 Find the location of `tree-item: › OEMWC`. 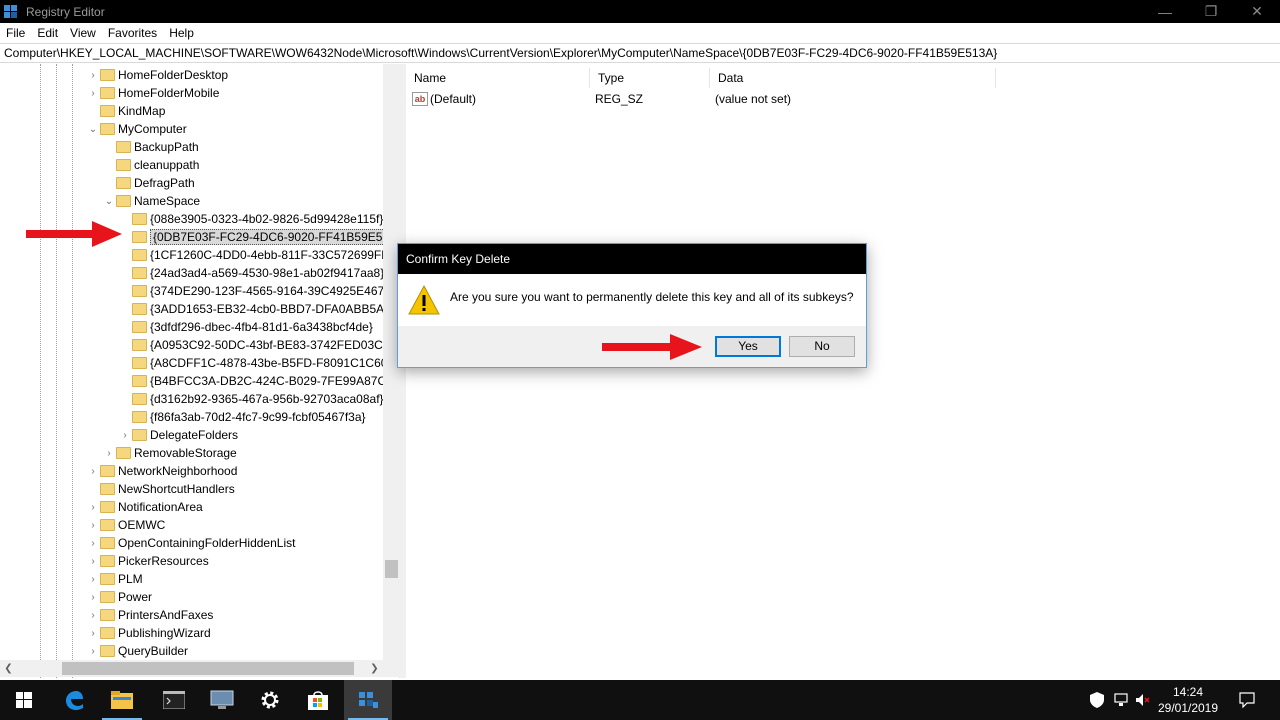

tree-item: › OEMWC is located at coordinates (192, 525).